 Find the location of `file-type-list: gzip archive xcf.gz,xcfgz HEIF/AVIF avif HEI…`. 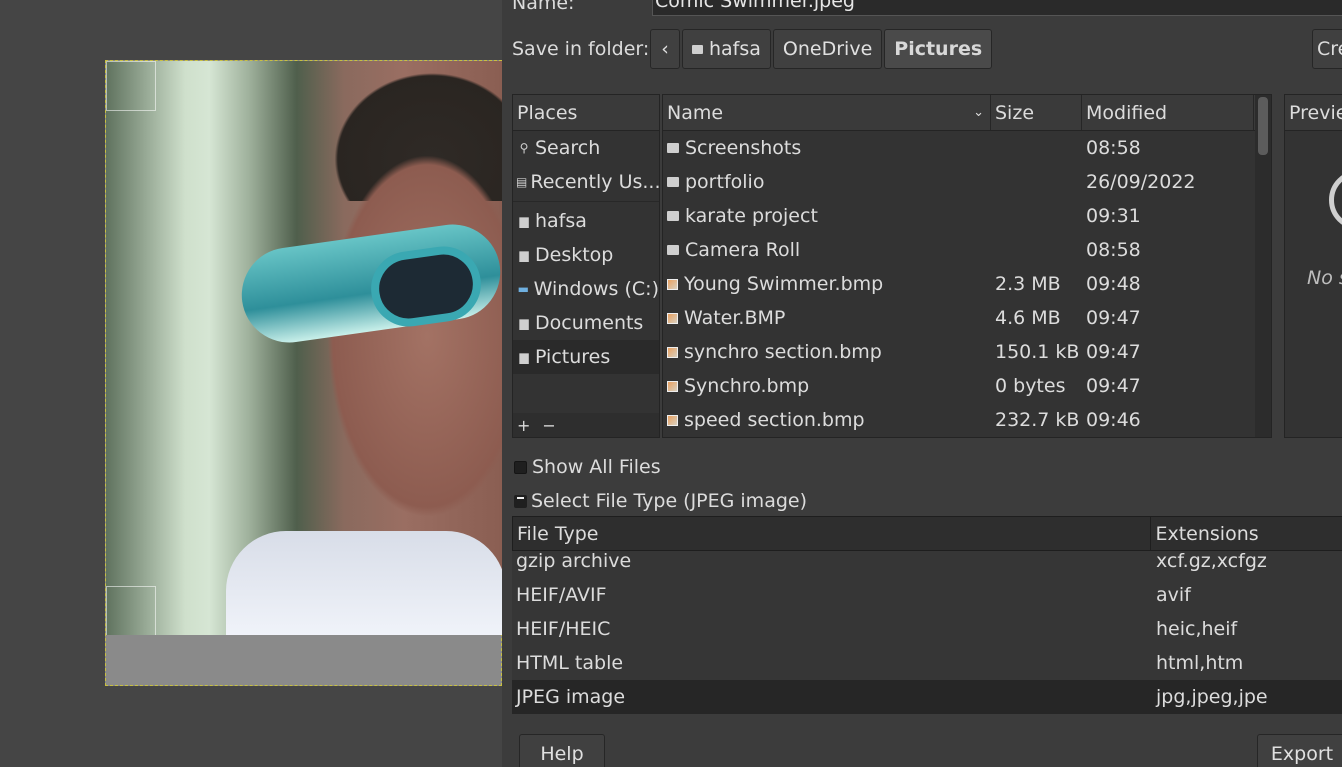

file-type-list: gzip archive xcf.gz,xcfgz HEIF/AVIF avif HEI… is located at coordinates (927, 629).